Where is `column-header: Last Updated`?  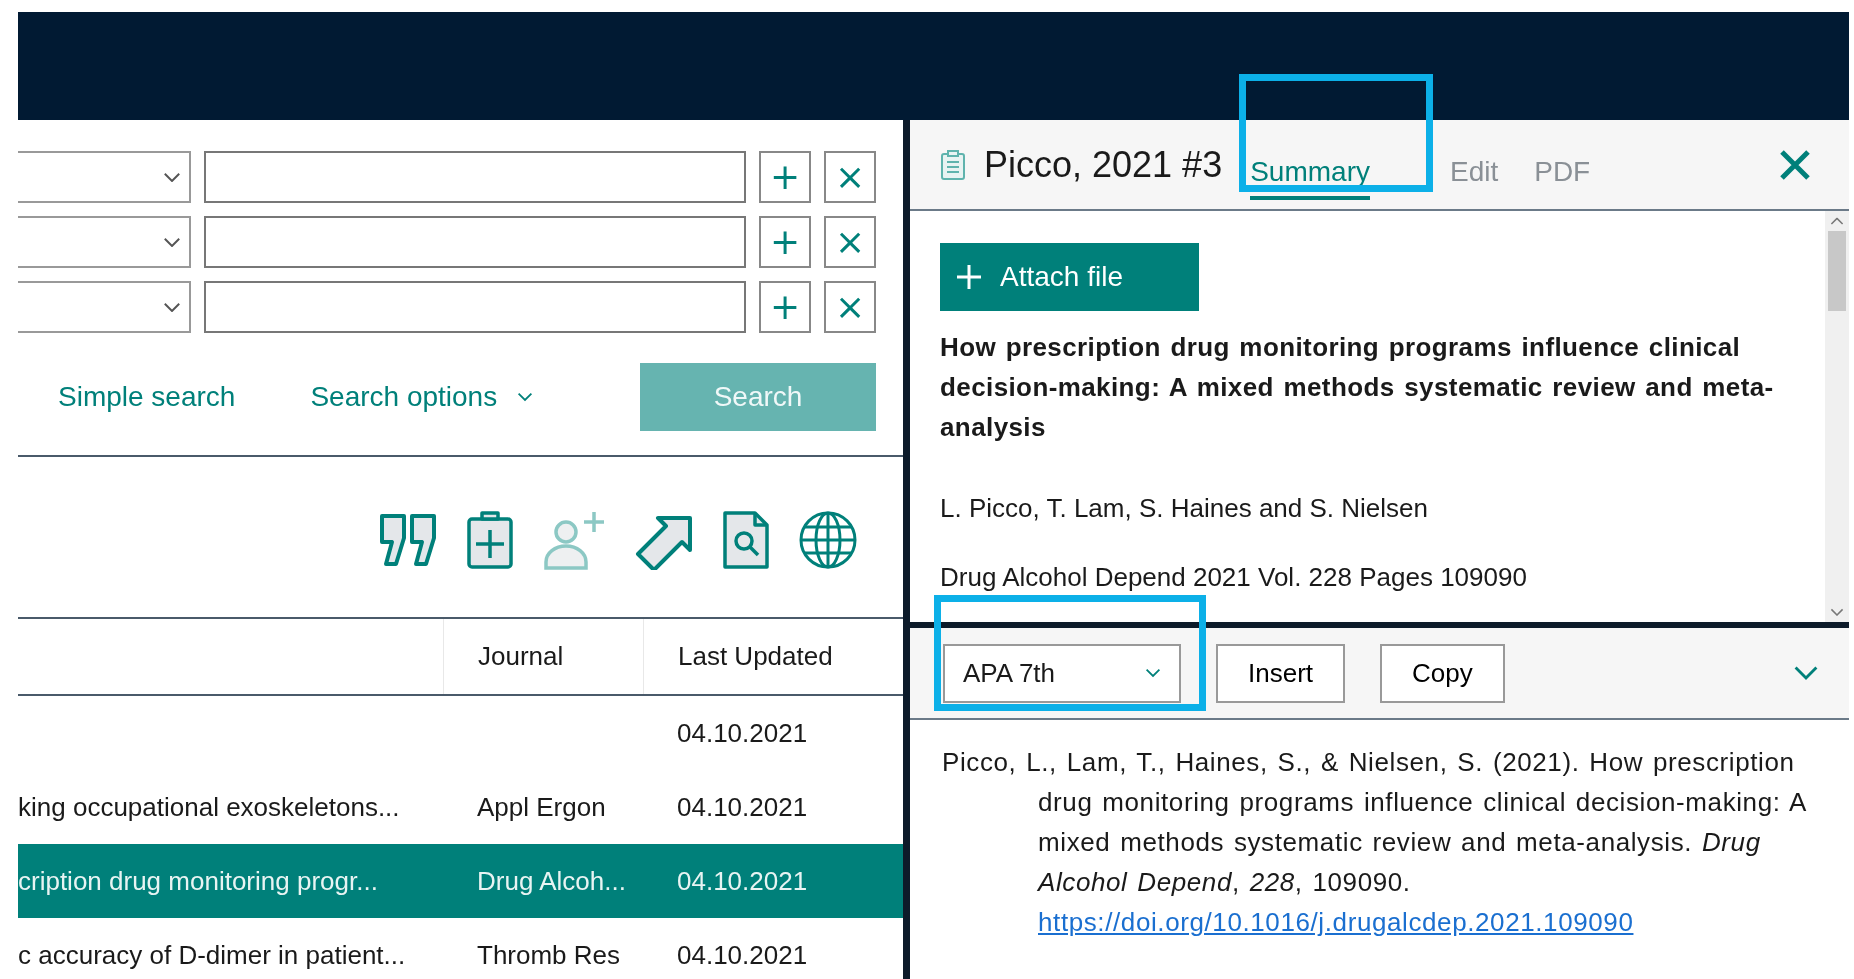
column-header: Last Updated is located at coordinates (755, 656).